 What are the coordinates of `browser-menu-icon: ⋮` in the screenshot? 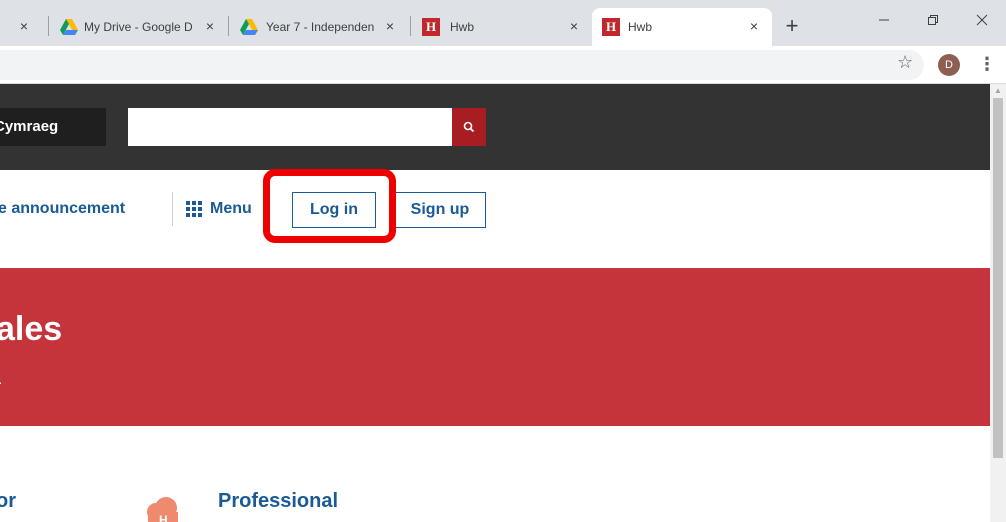 It's located at (987, 64).